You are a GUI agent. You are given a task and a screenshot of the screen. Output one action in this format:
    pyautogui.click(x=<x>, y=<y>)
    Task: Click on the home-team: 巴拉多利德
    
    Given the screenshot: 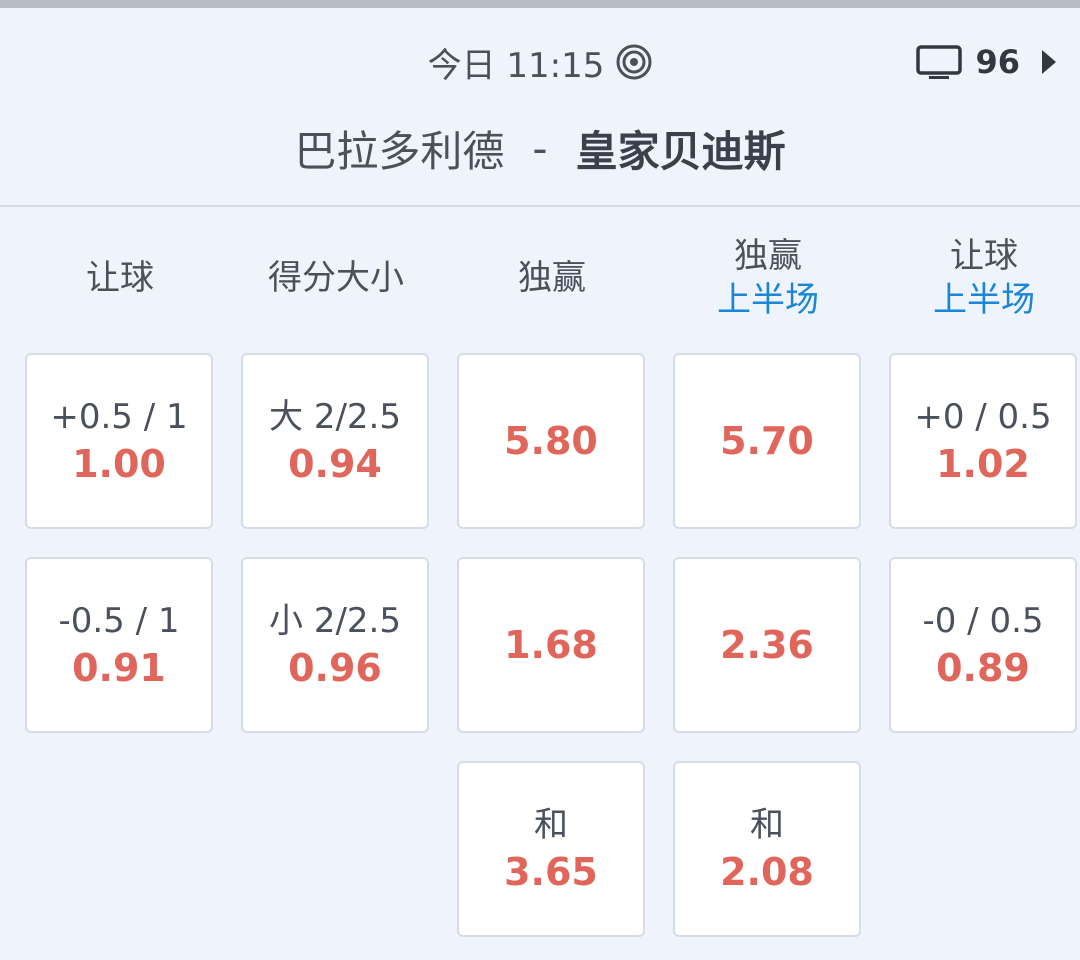 What is the action you would take?
    pyautogui.click(x=399, y=151)
    